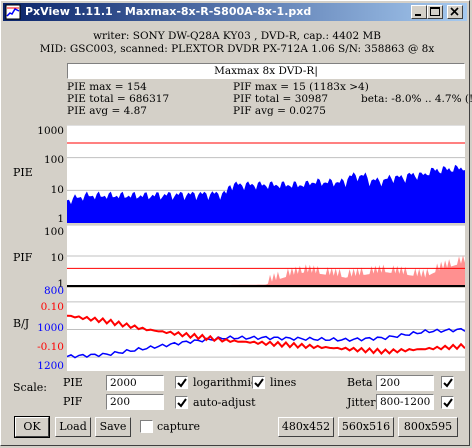 Image resolution: width=472 pixels, height=448 pixels. What do you see at coordinates (179, 426) in the screenshot?
I see `capture-label: capture` at bounding box center [179, 426].